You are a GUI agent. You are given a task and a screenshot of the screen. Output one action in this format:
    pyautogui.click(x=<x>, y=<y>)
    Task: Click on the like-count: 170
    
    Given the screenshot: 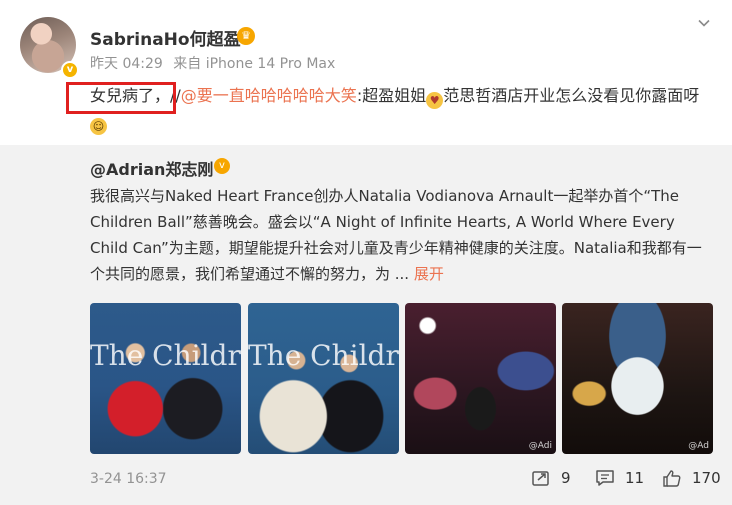 What is the action you would take?
    pyautogui.click(x=706, y=478)
    